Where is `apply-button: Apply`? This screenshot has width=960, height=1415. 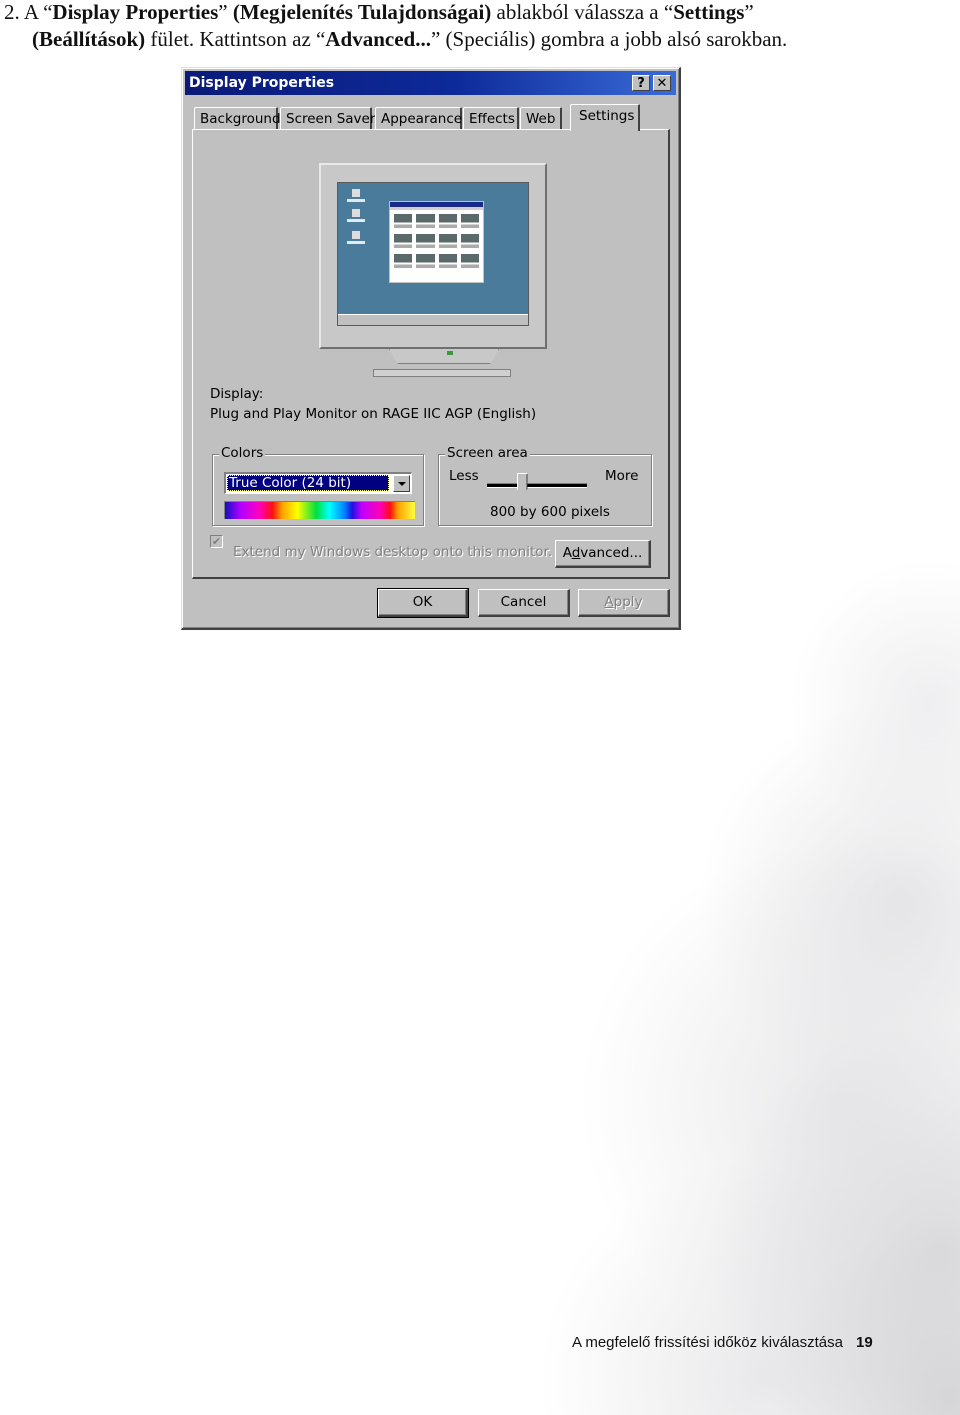
apply-button: Apply is located at coordinates (624, 603).